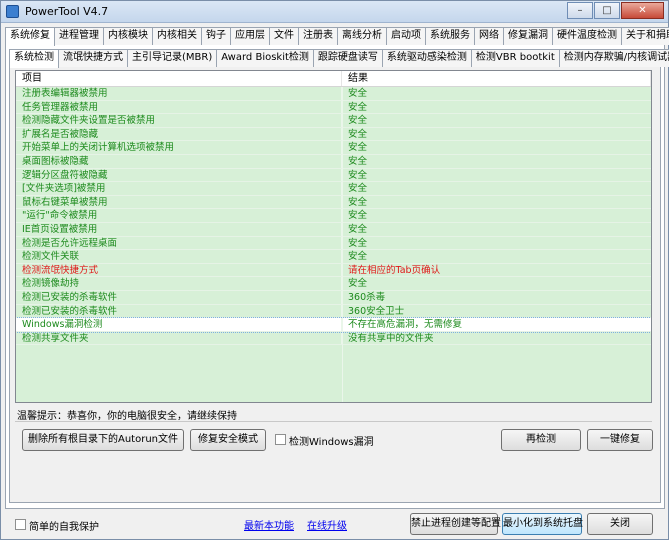 This screenshot has height=540, width=669. Describe the element at coordinates (620, 524) in the screenshot. I see `close-button: 关闭` at that location.